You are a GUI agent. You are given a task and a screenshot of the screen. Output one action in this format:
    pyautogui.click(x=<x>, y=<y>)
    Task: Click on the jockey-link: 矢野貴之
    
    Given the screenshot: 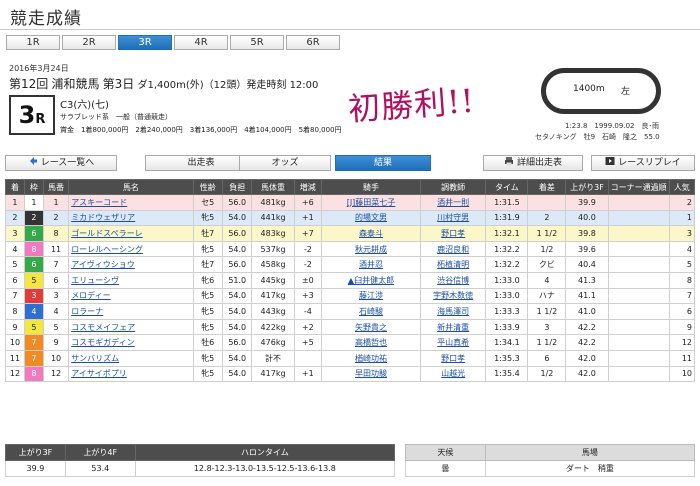 What is the action you would take?
    pyautogui.click(x=371, y=327)
    